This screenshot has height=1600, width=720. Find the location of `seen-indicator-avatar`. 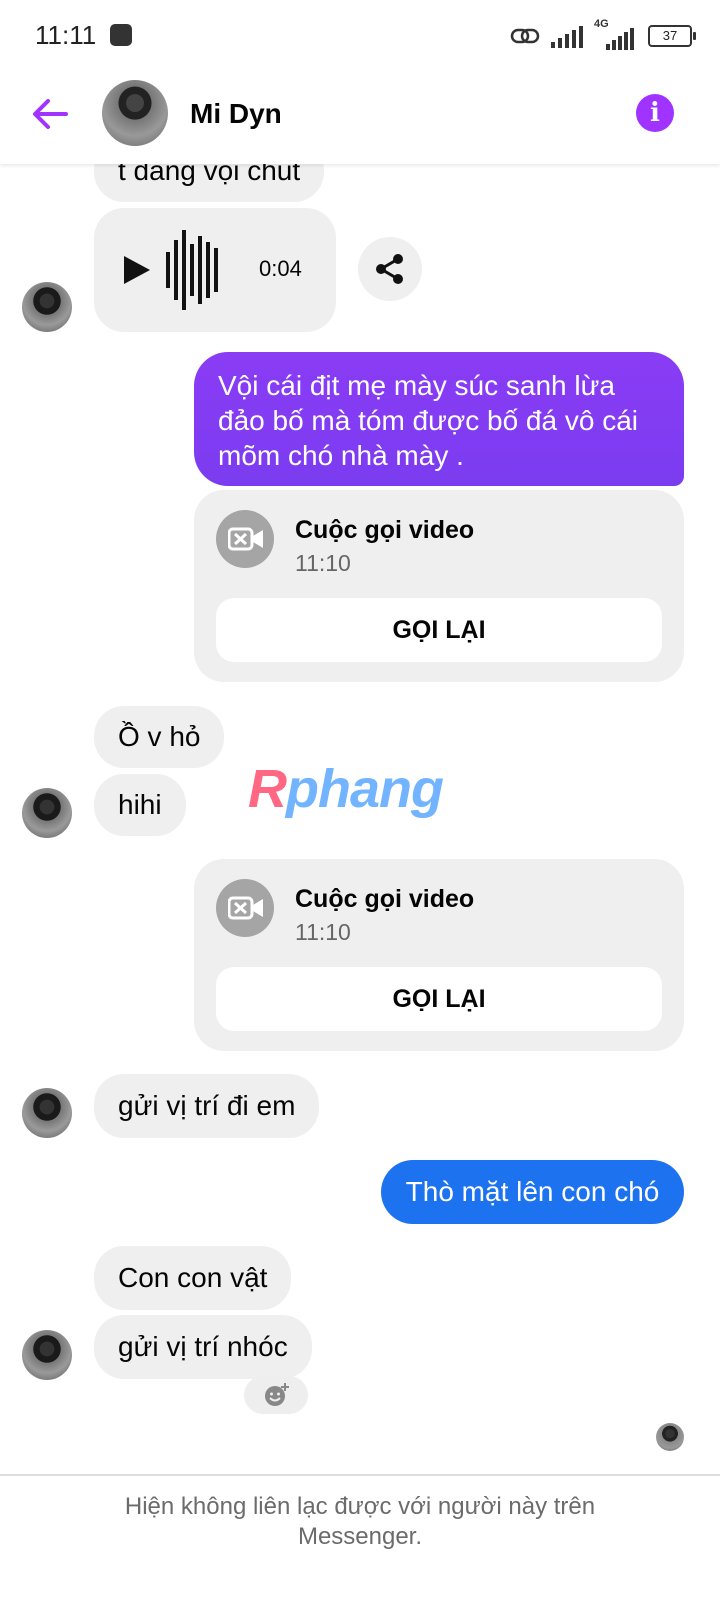

seen-indicator-avatar is located at coordinates (670, 1437).